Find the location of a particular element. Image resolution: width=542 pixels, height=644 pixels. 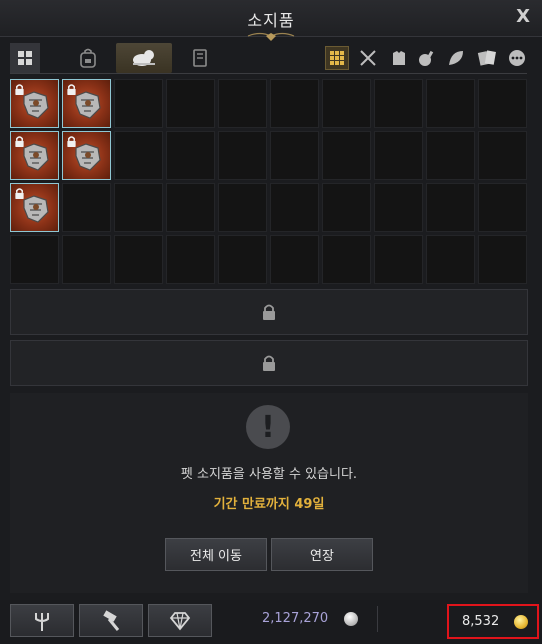

hammer-button is located at coordinates (111, 620).